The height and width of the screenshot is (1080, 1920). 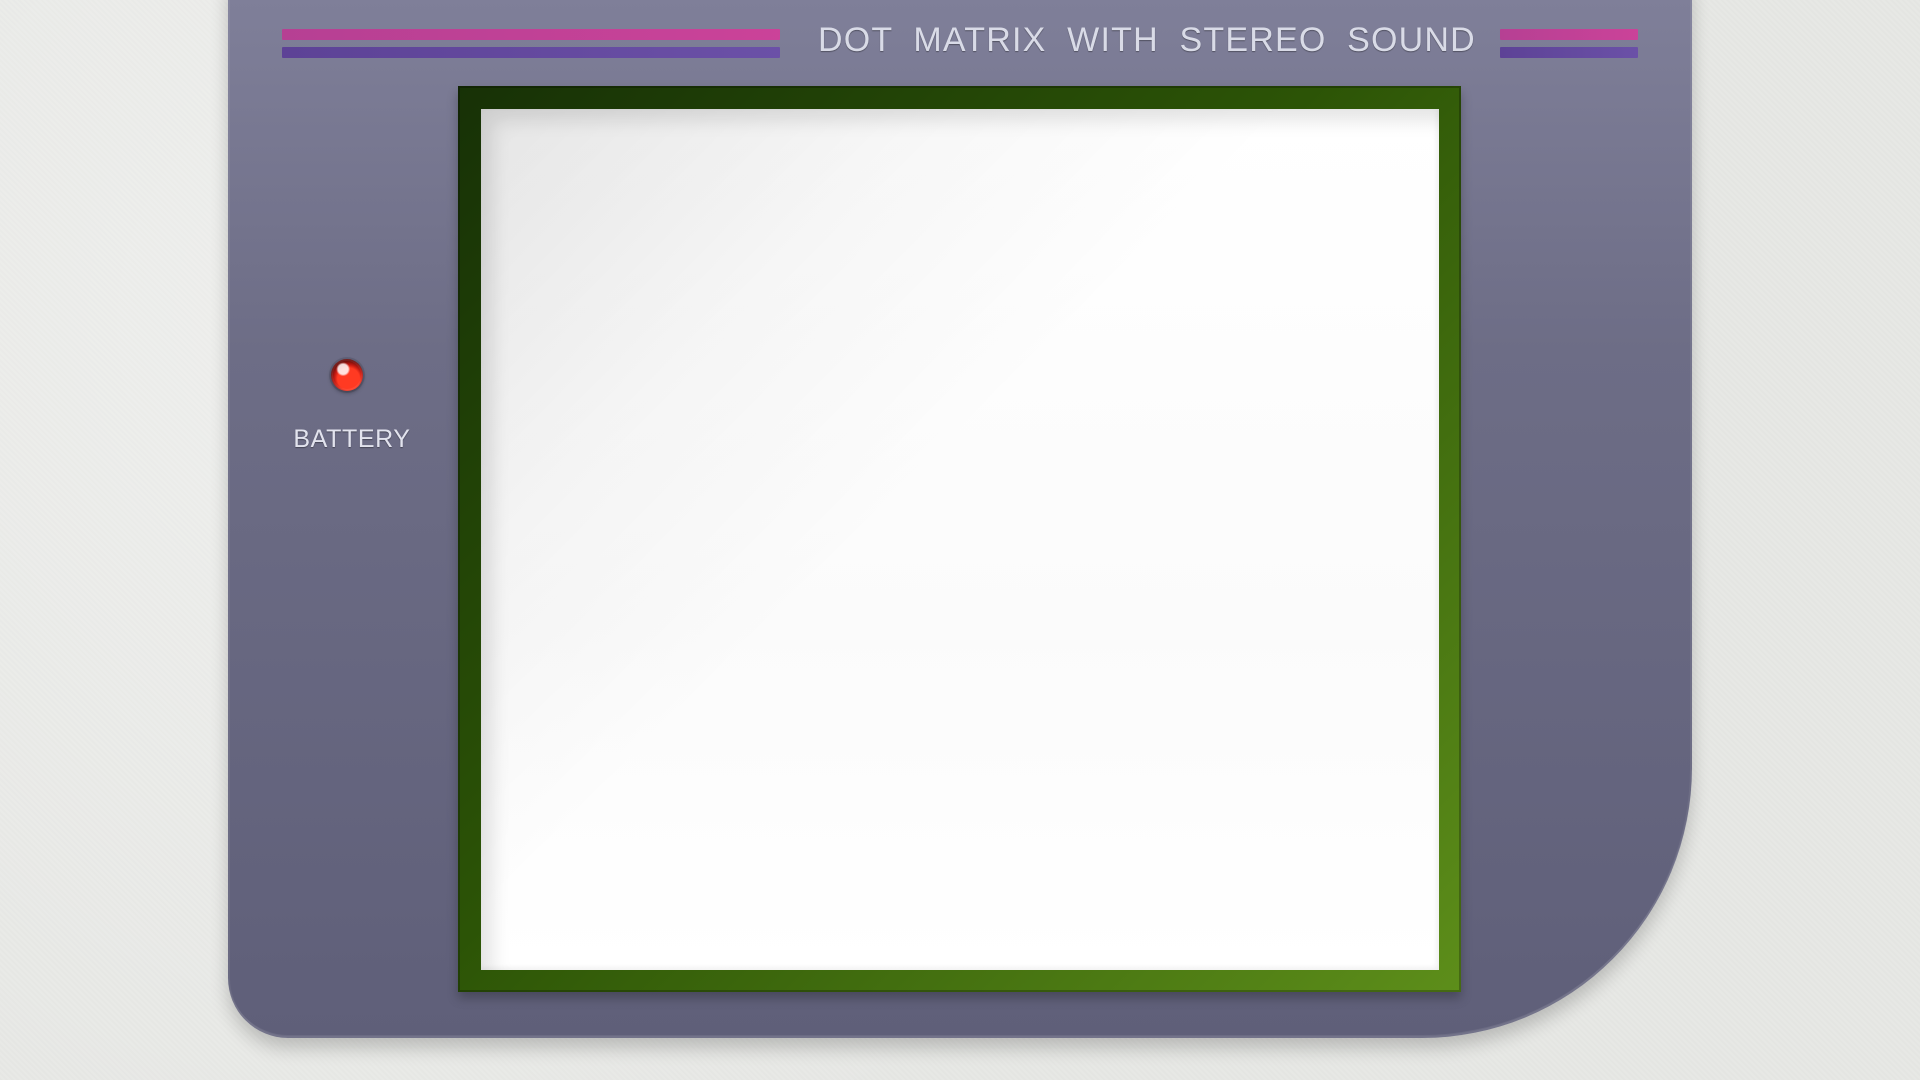 What do you see at coordinates (531, 52) in the screenshot?
I see `header-stripe-left-purple` at bounding box center [531, 52].